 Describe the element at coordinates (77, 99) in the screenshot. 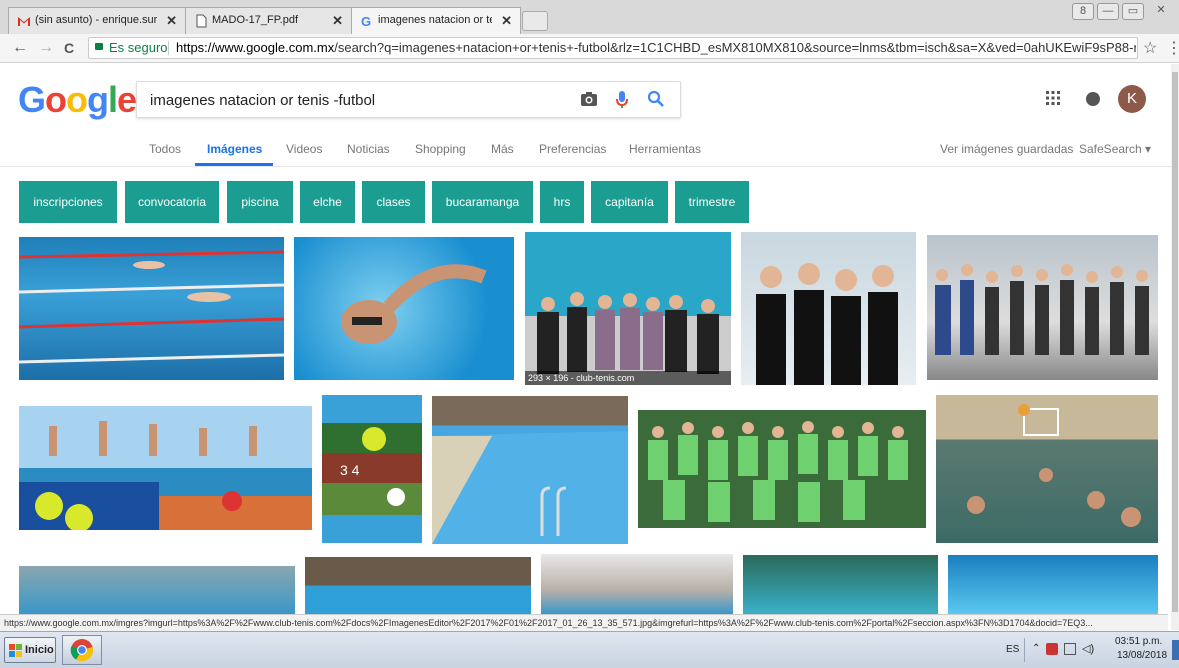

I see `google-logo: Google` at that location.